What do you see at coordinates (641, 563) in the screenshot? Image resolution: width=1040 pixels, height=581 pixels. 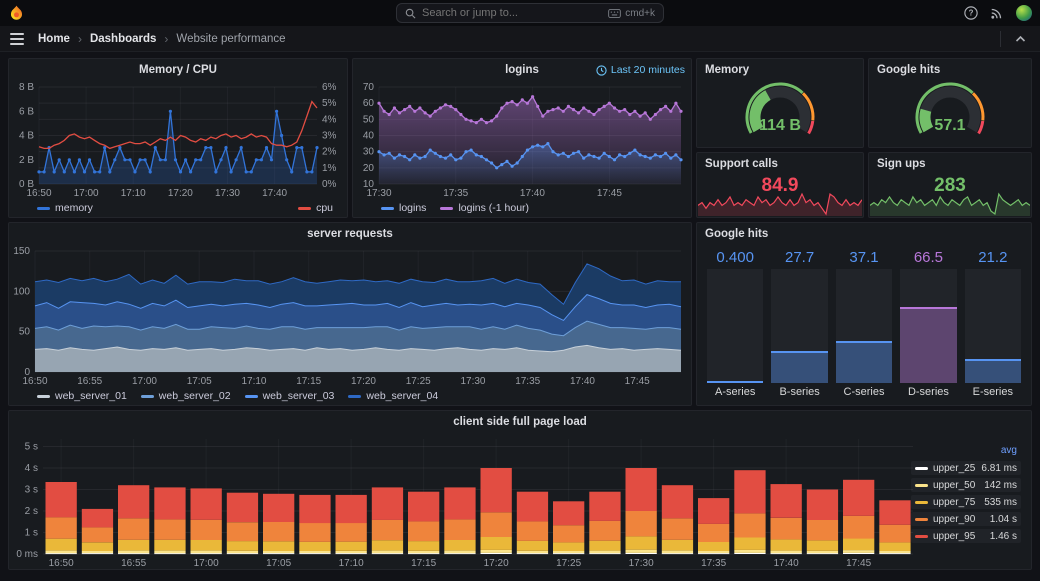 I see `svg-text: 17:30` at bounding box center [641, 563].